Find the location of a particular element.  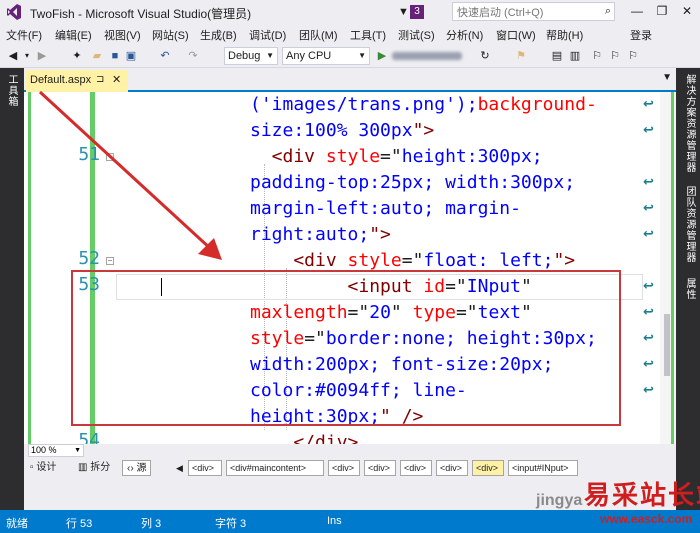

source-view-button: ‹› 源 is located at coordinates (137, 468).